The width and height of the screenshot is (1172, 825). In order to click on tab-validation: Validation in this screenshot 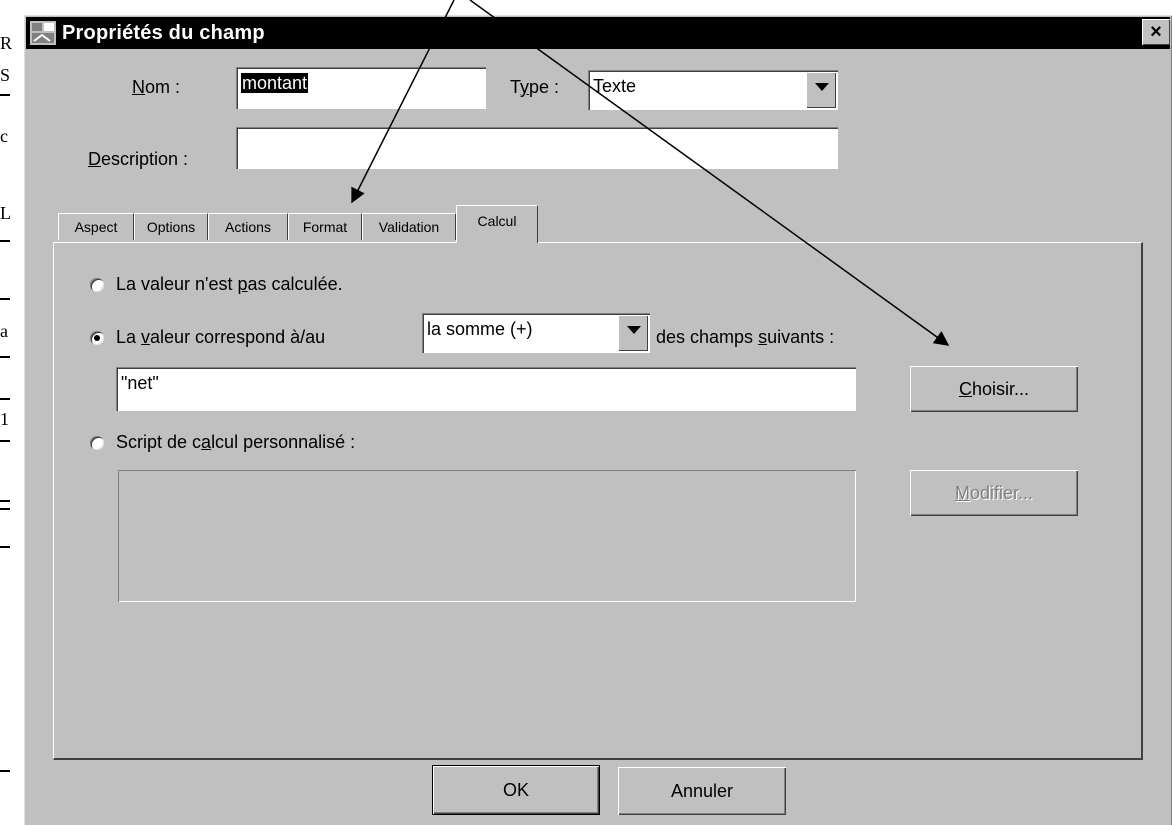, I will do `click(409, 226)`.